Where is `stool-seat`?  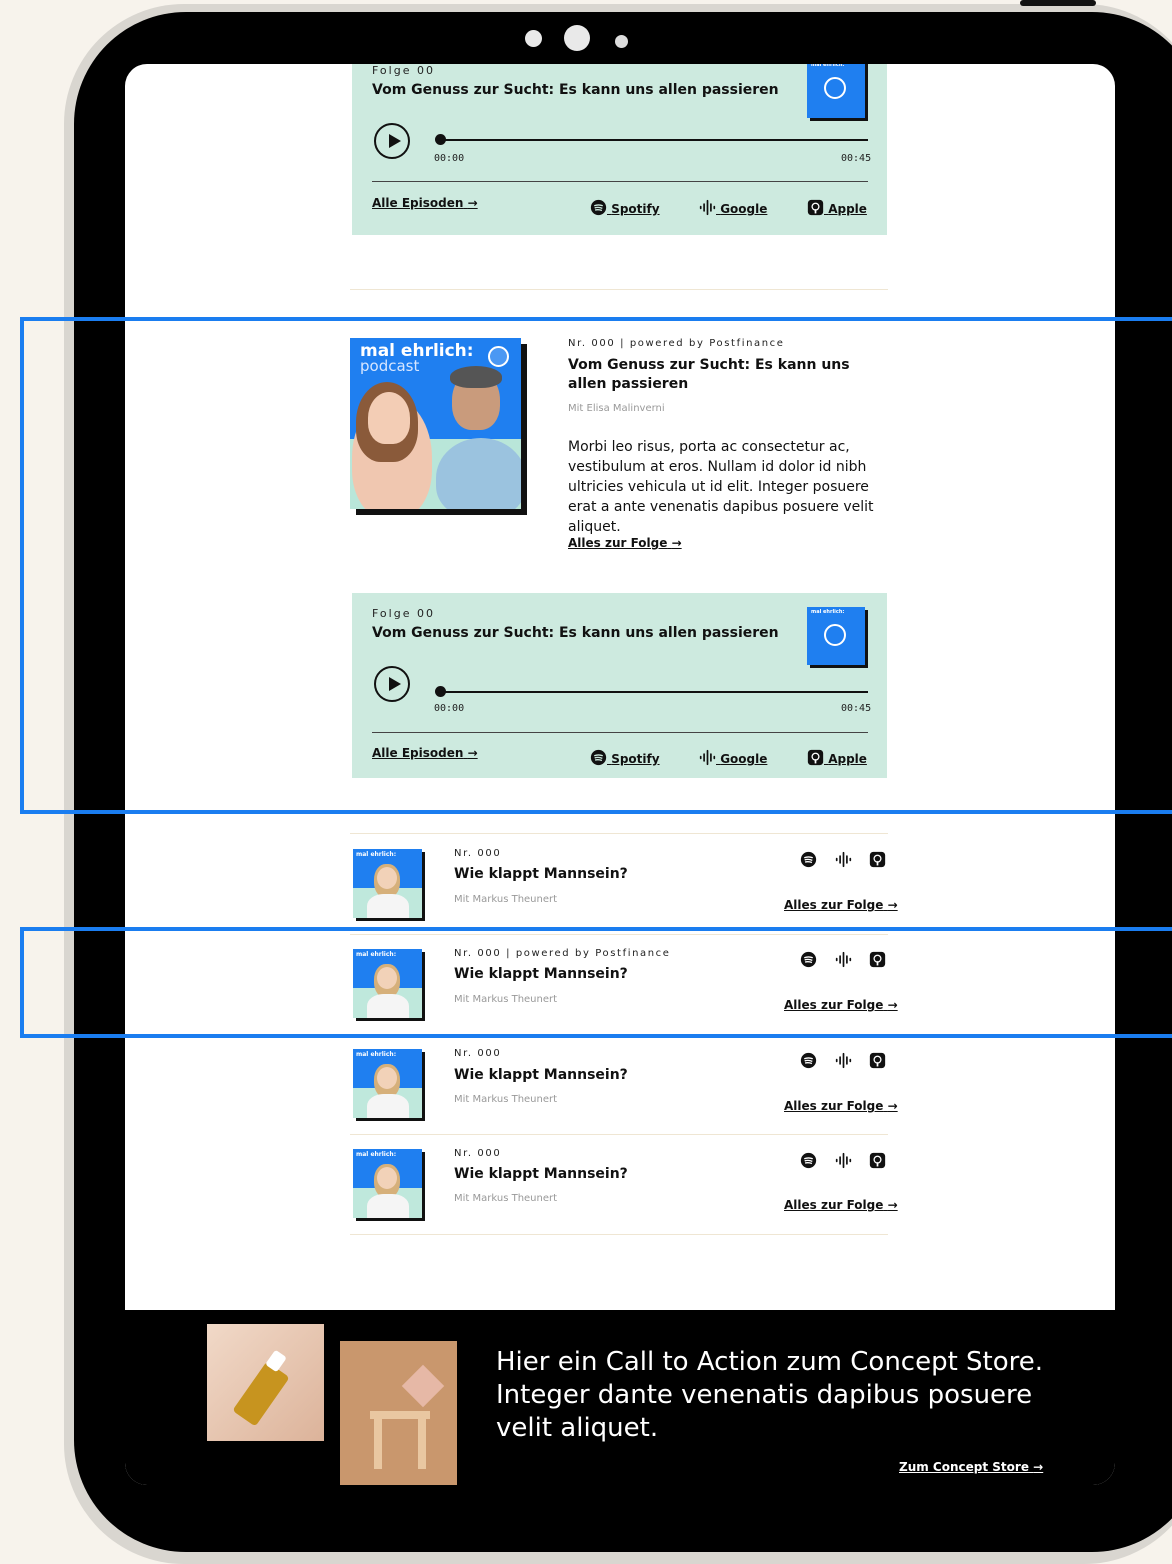 stool-seat is located at coordinates (400, 1415).